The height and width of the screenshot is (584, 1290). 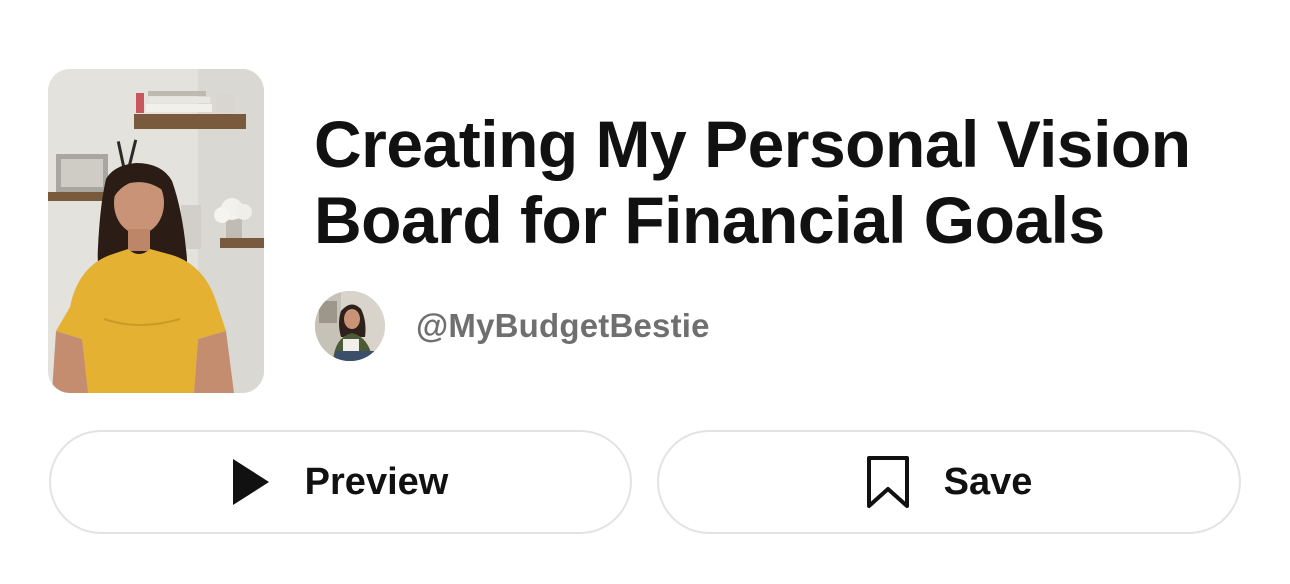 I want to click on save-label: Save, so click(x=988, y=481).